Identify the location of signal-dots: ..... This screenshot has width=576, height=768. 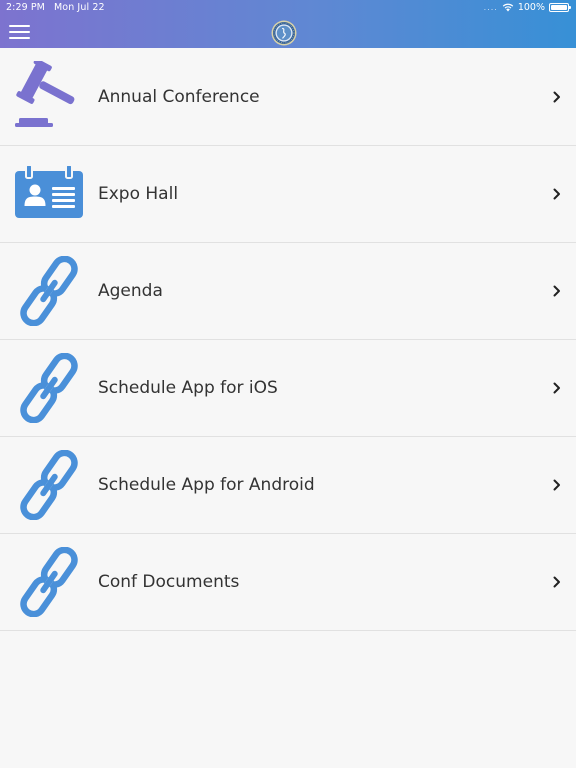
(490, 7).